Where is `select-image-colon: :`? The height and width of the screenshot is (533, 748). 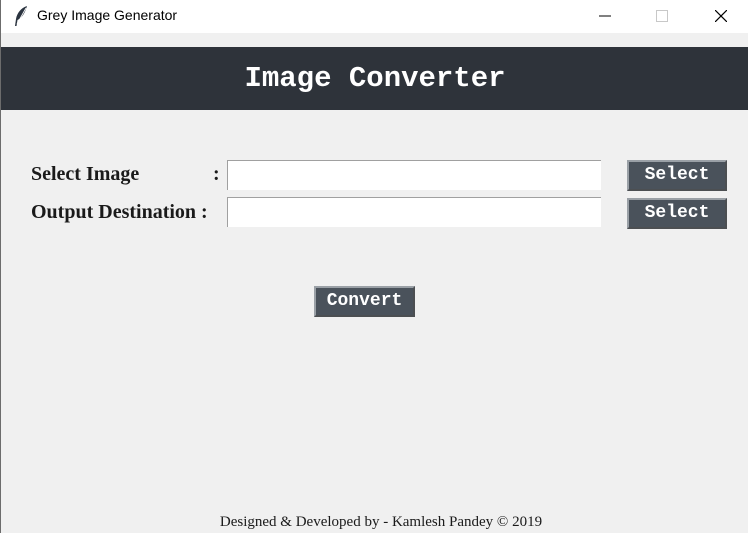 select-image-colon: : is located at coordinates (216, 174).